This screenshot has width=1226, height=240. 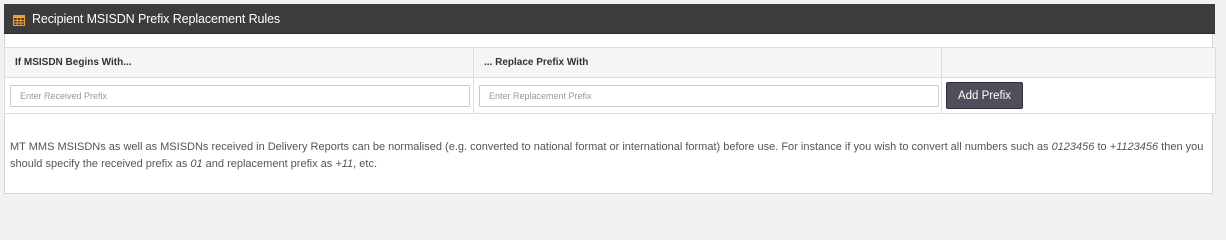 What do you see at coordinates (269, 164) in the screenshot?
I see `help-text-part: and replacement prefix as` at bounding box center [269, 164].